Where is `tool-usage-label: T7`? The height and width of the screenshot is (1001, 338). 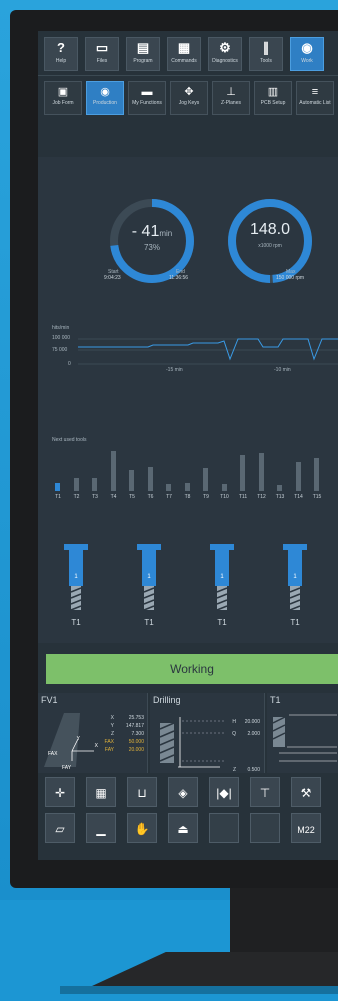 tool-usage-label: T7 is located at coordinates (169, 497).